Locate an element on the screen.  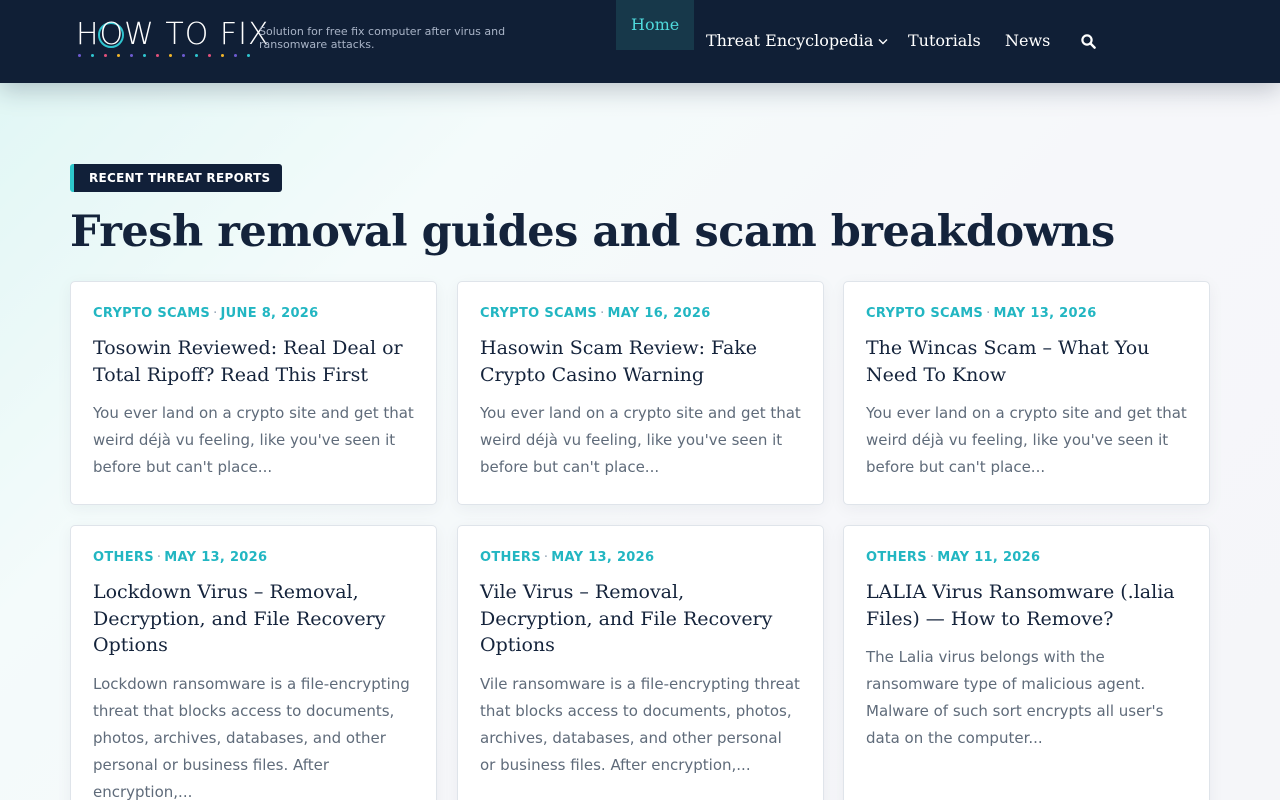
logo-text: HOW TO FIX is located at coordinates (173, 34).